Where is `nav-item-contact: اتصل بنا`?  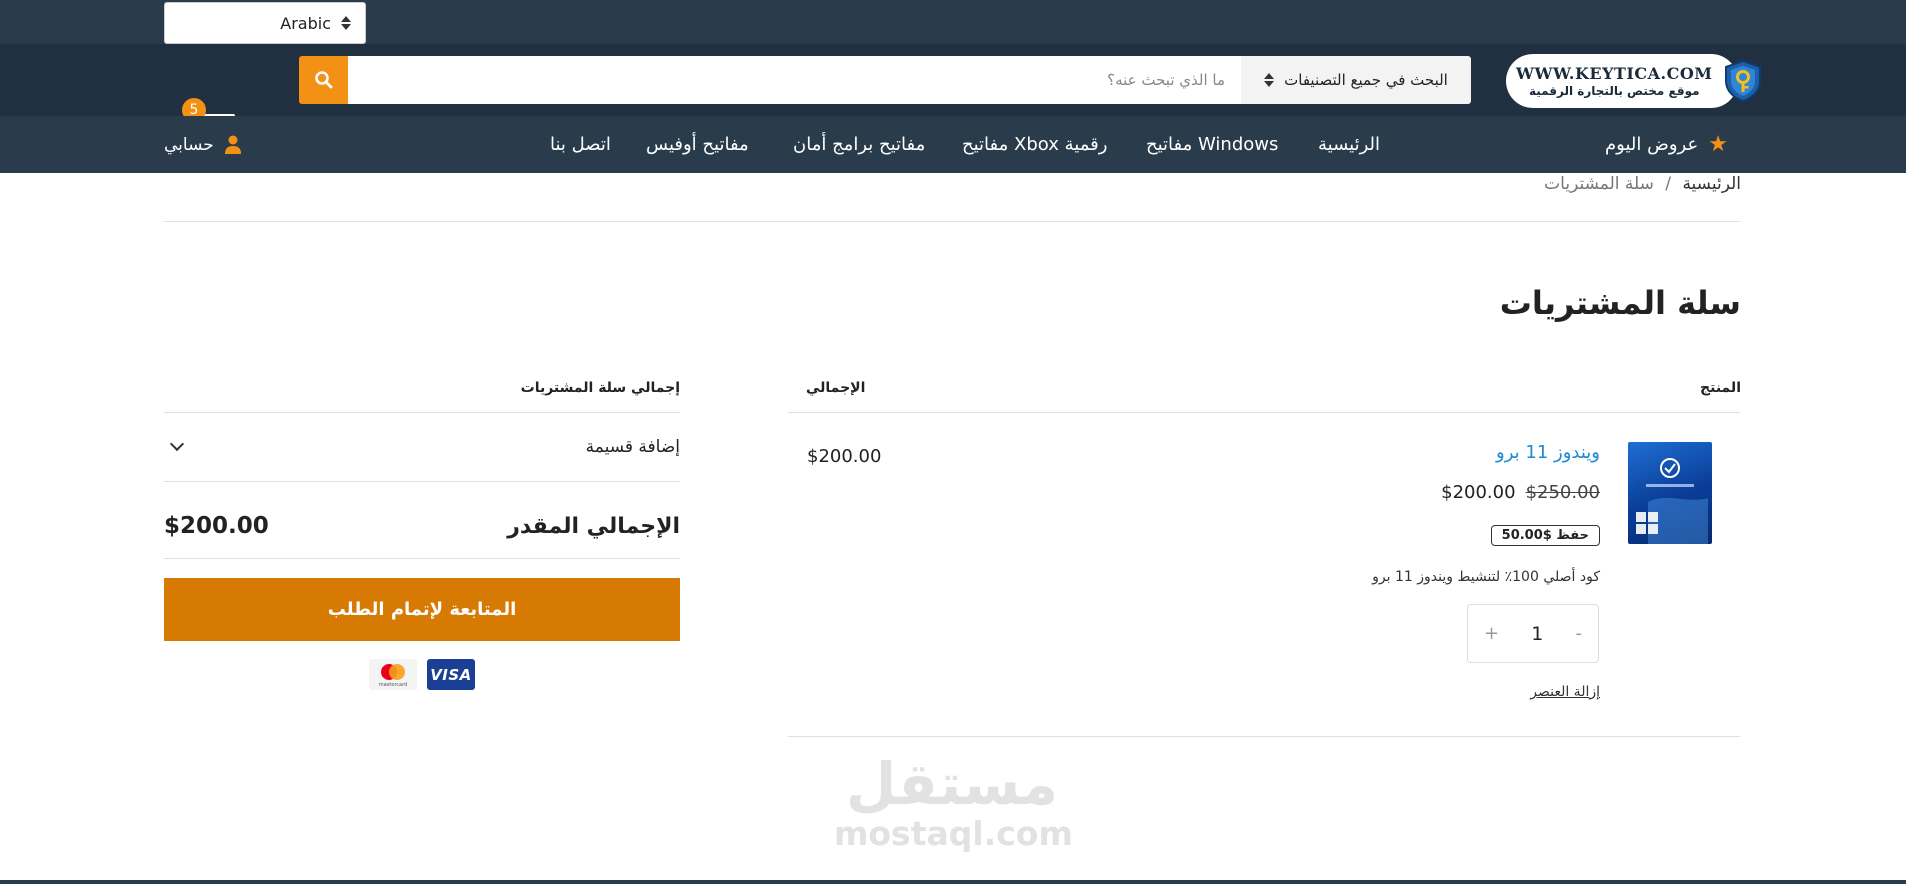 nav-item-contact: اتصل بنا is located at coordinates (580, 144).